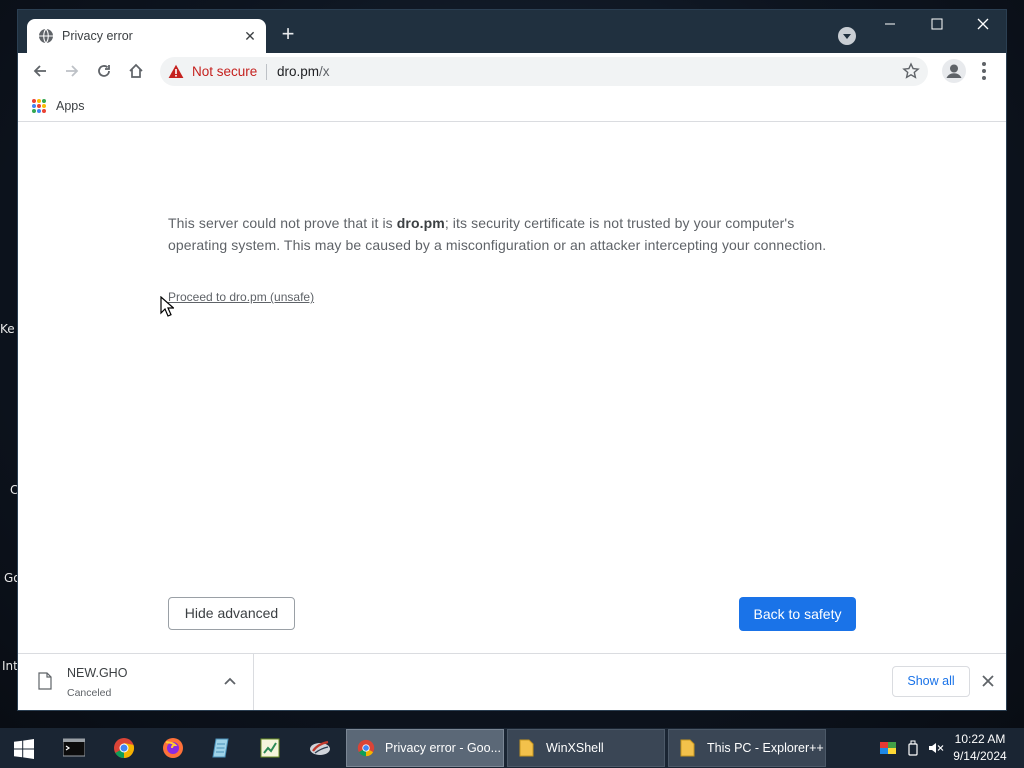  Describe the element at coordinates (936, 748) in the screenshot. I see `volume-muted-icon` at that location.